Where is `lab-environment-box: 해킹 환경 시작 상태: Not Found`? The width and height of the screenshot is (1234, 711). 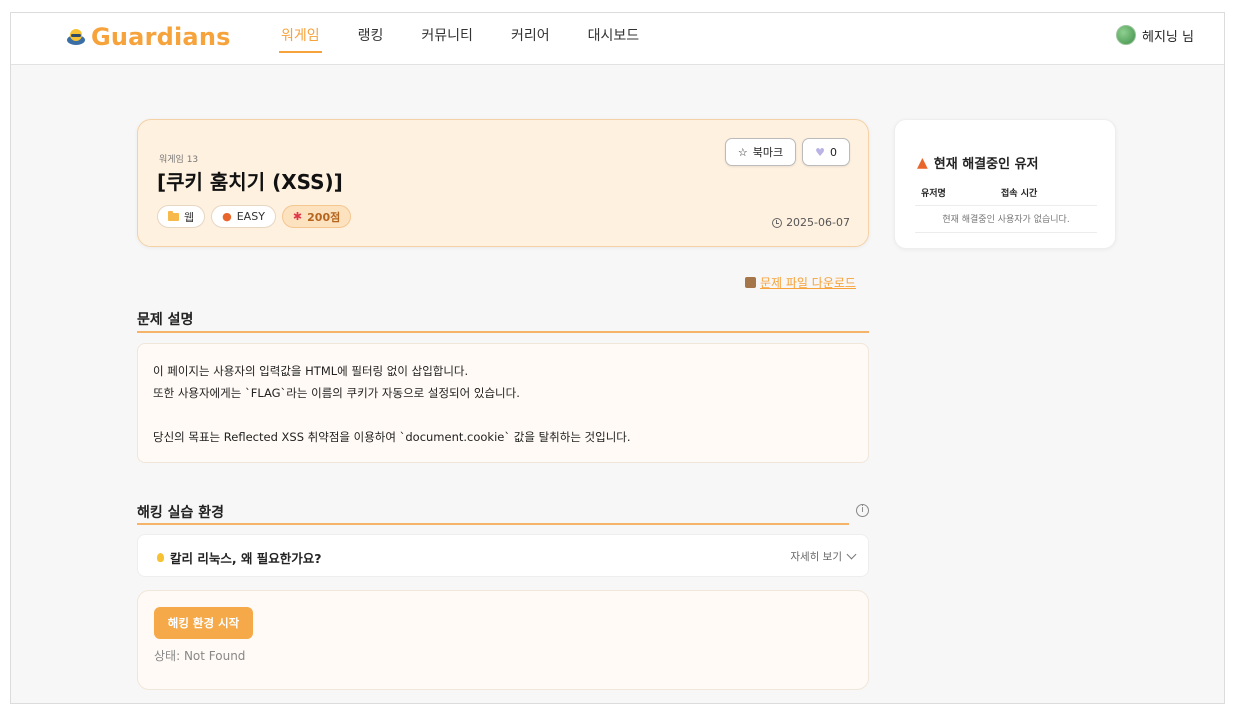 lab-environment-box: 해킹 환경 시작 상태: Not Found is located at coordinates (503, 640).